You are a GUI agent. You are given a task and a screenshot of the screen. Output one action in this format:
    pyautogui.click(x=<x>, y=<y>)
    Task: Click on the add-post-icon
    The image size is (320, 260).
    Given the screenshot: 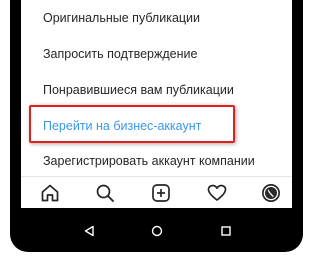 What is the action you would take?
    pyautogui.click(x=161, y=193)
    